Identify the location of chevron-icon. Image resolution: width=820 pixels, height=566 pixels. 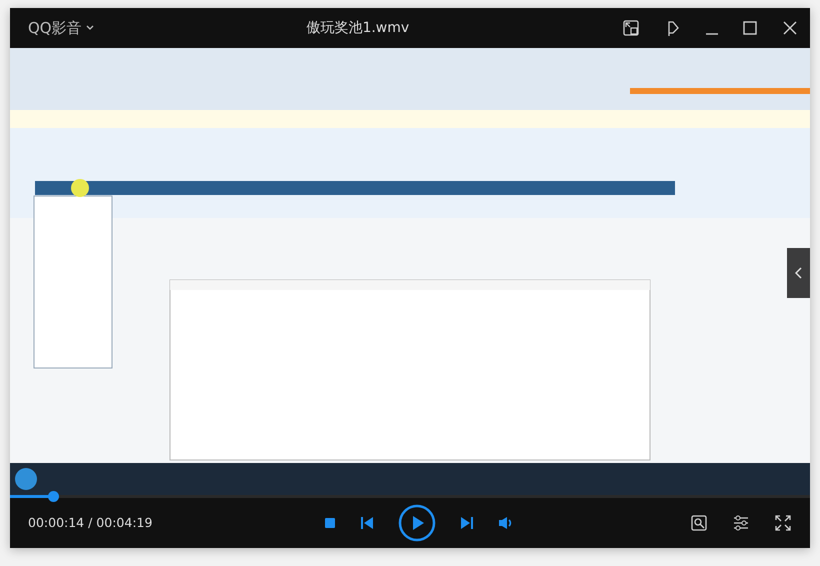
(798, 273).